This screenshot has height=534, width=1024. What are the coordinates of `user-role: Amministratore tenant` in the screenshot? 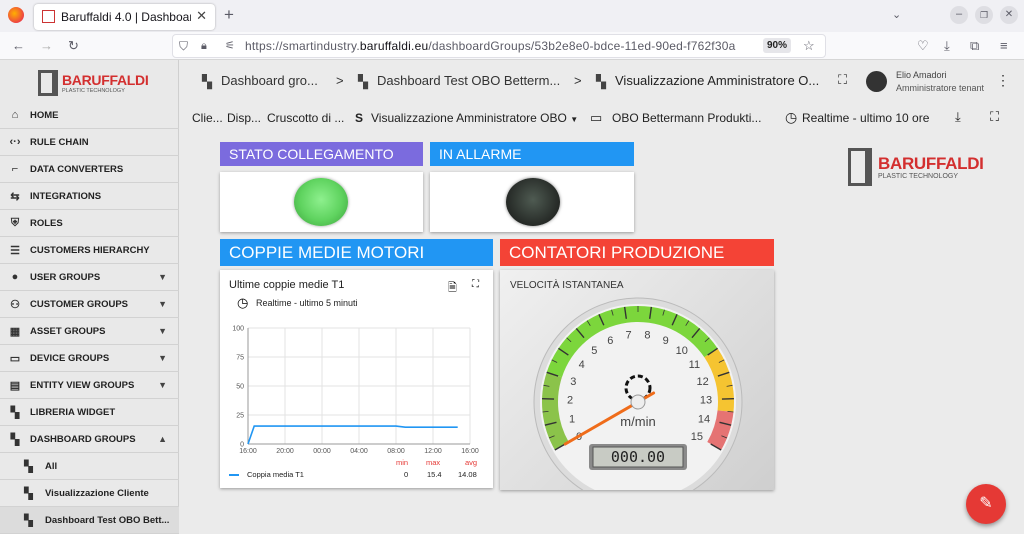 It's located at (940, 88).